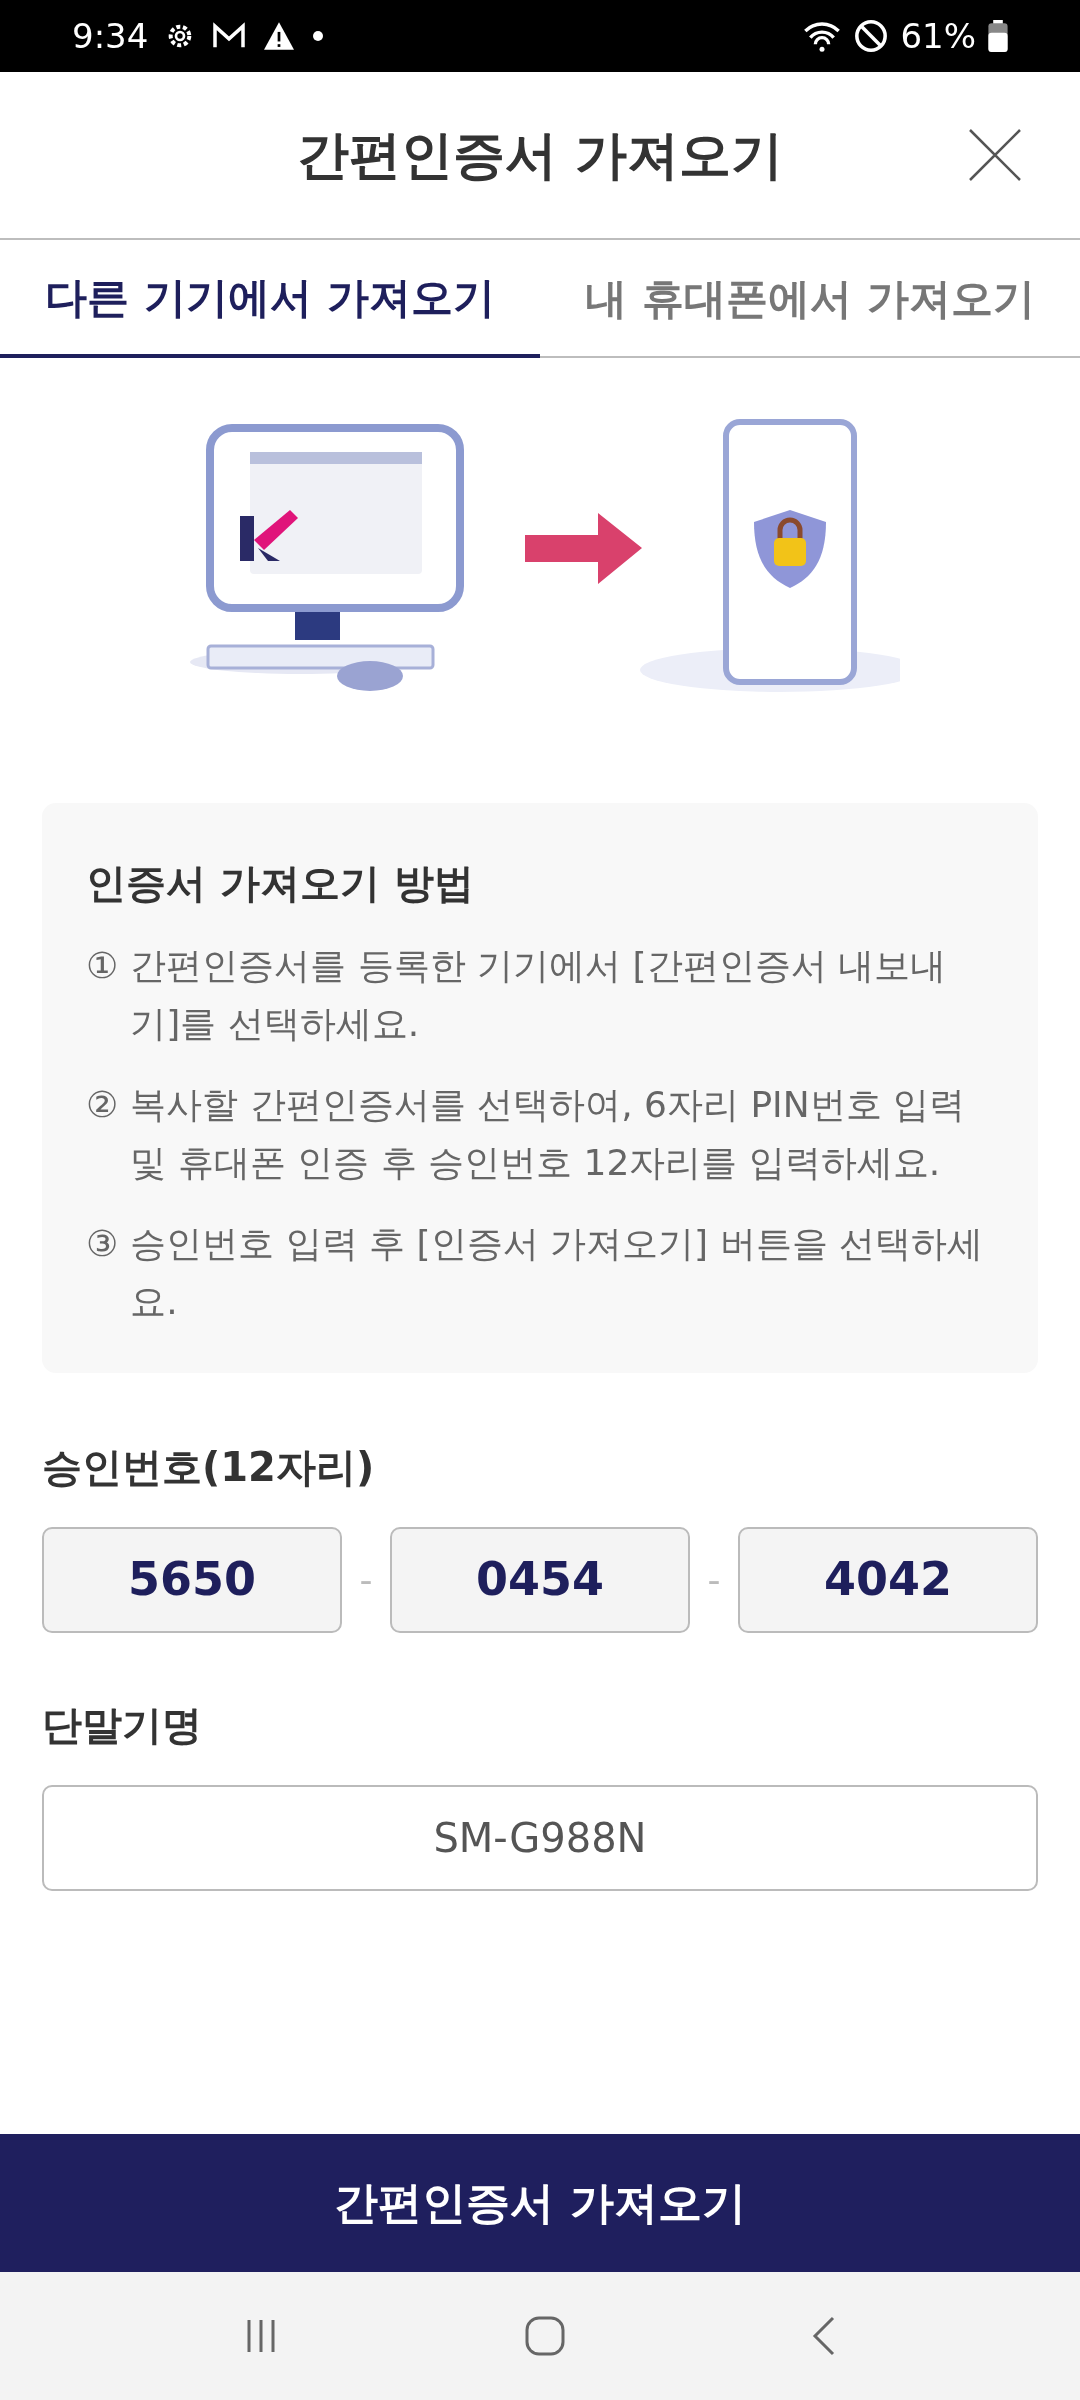  What do you see at coordinates (557, 1273) in the screenshot?
I see `step-text: 승인번호 입력 후 [인증서 가져오기] 버튼을 선택하세요.` at bounding box center [557, 1273].